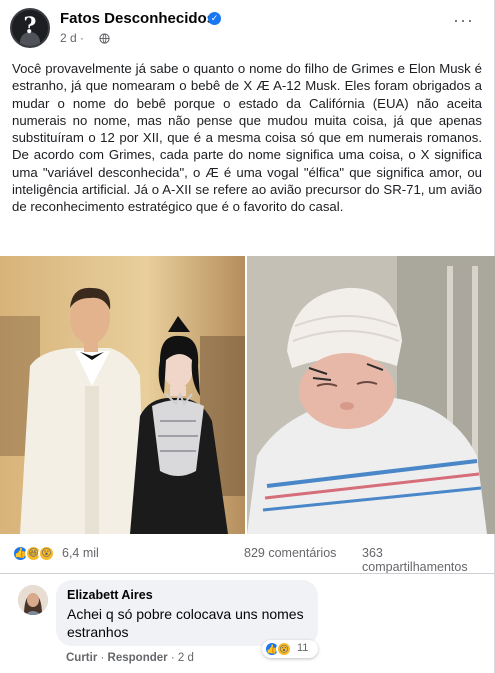  Describe the element at coordinates (80, 553) in the screenshot. I see `reactions-count: 6,4 mil` at that location.